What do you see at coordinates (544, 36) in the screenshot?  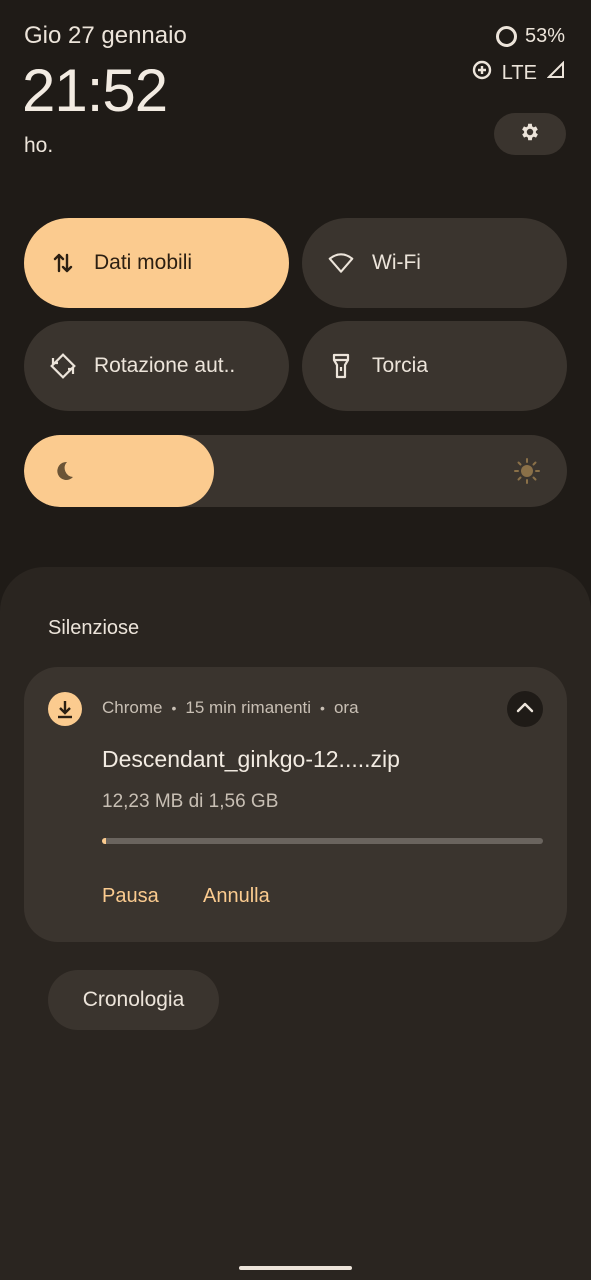 I see `battery-percent: 53%` at bounding box center [544, 36].